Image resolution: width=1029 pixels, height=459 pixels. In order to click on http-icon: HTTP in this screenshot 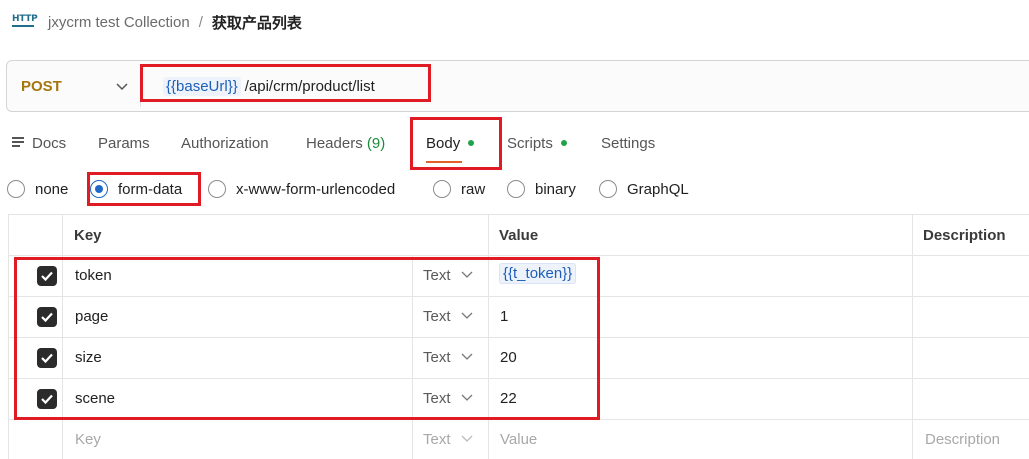, I will do `click(25, 22)`.